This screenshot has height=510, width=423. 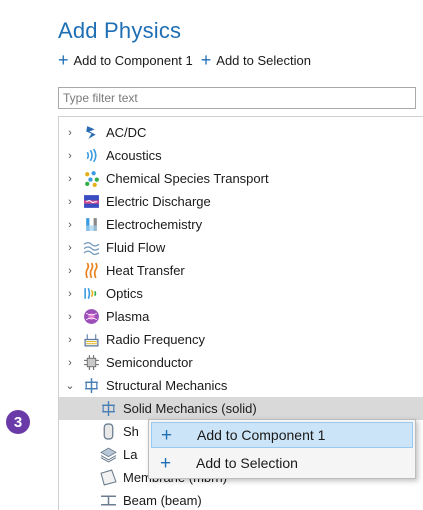 I want to click on chemical-species-icon, so click(x=91, y=179).